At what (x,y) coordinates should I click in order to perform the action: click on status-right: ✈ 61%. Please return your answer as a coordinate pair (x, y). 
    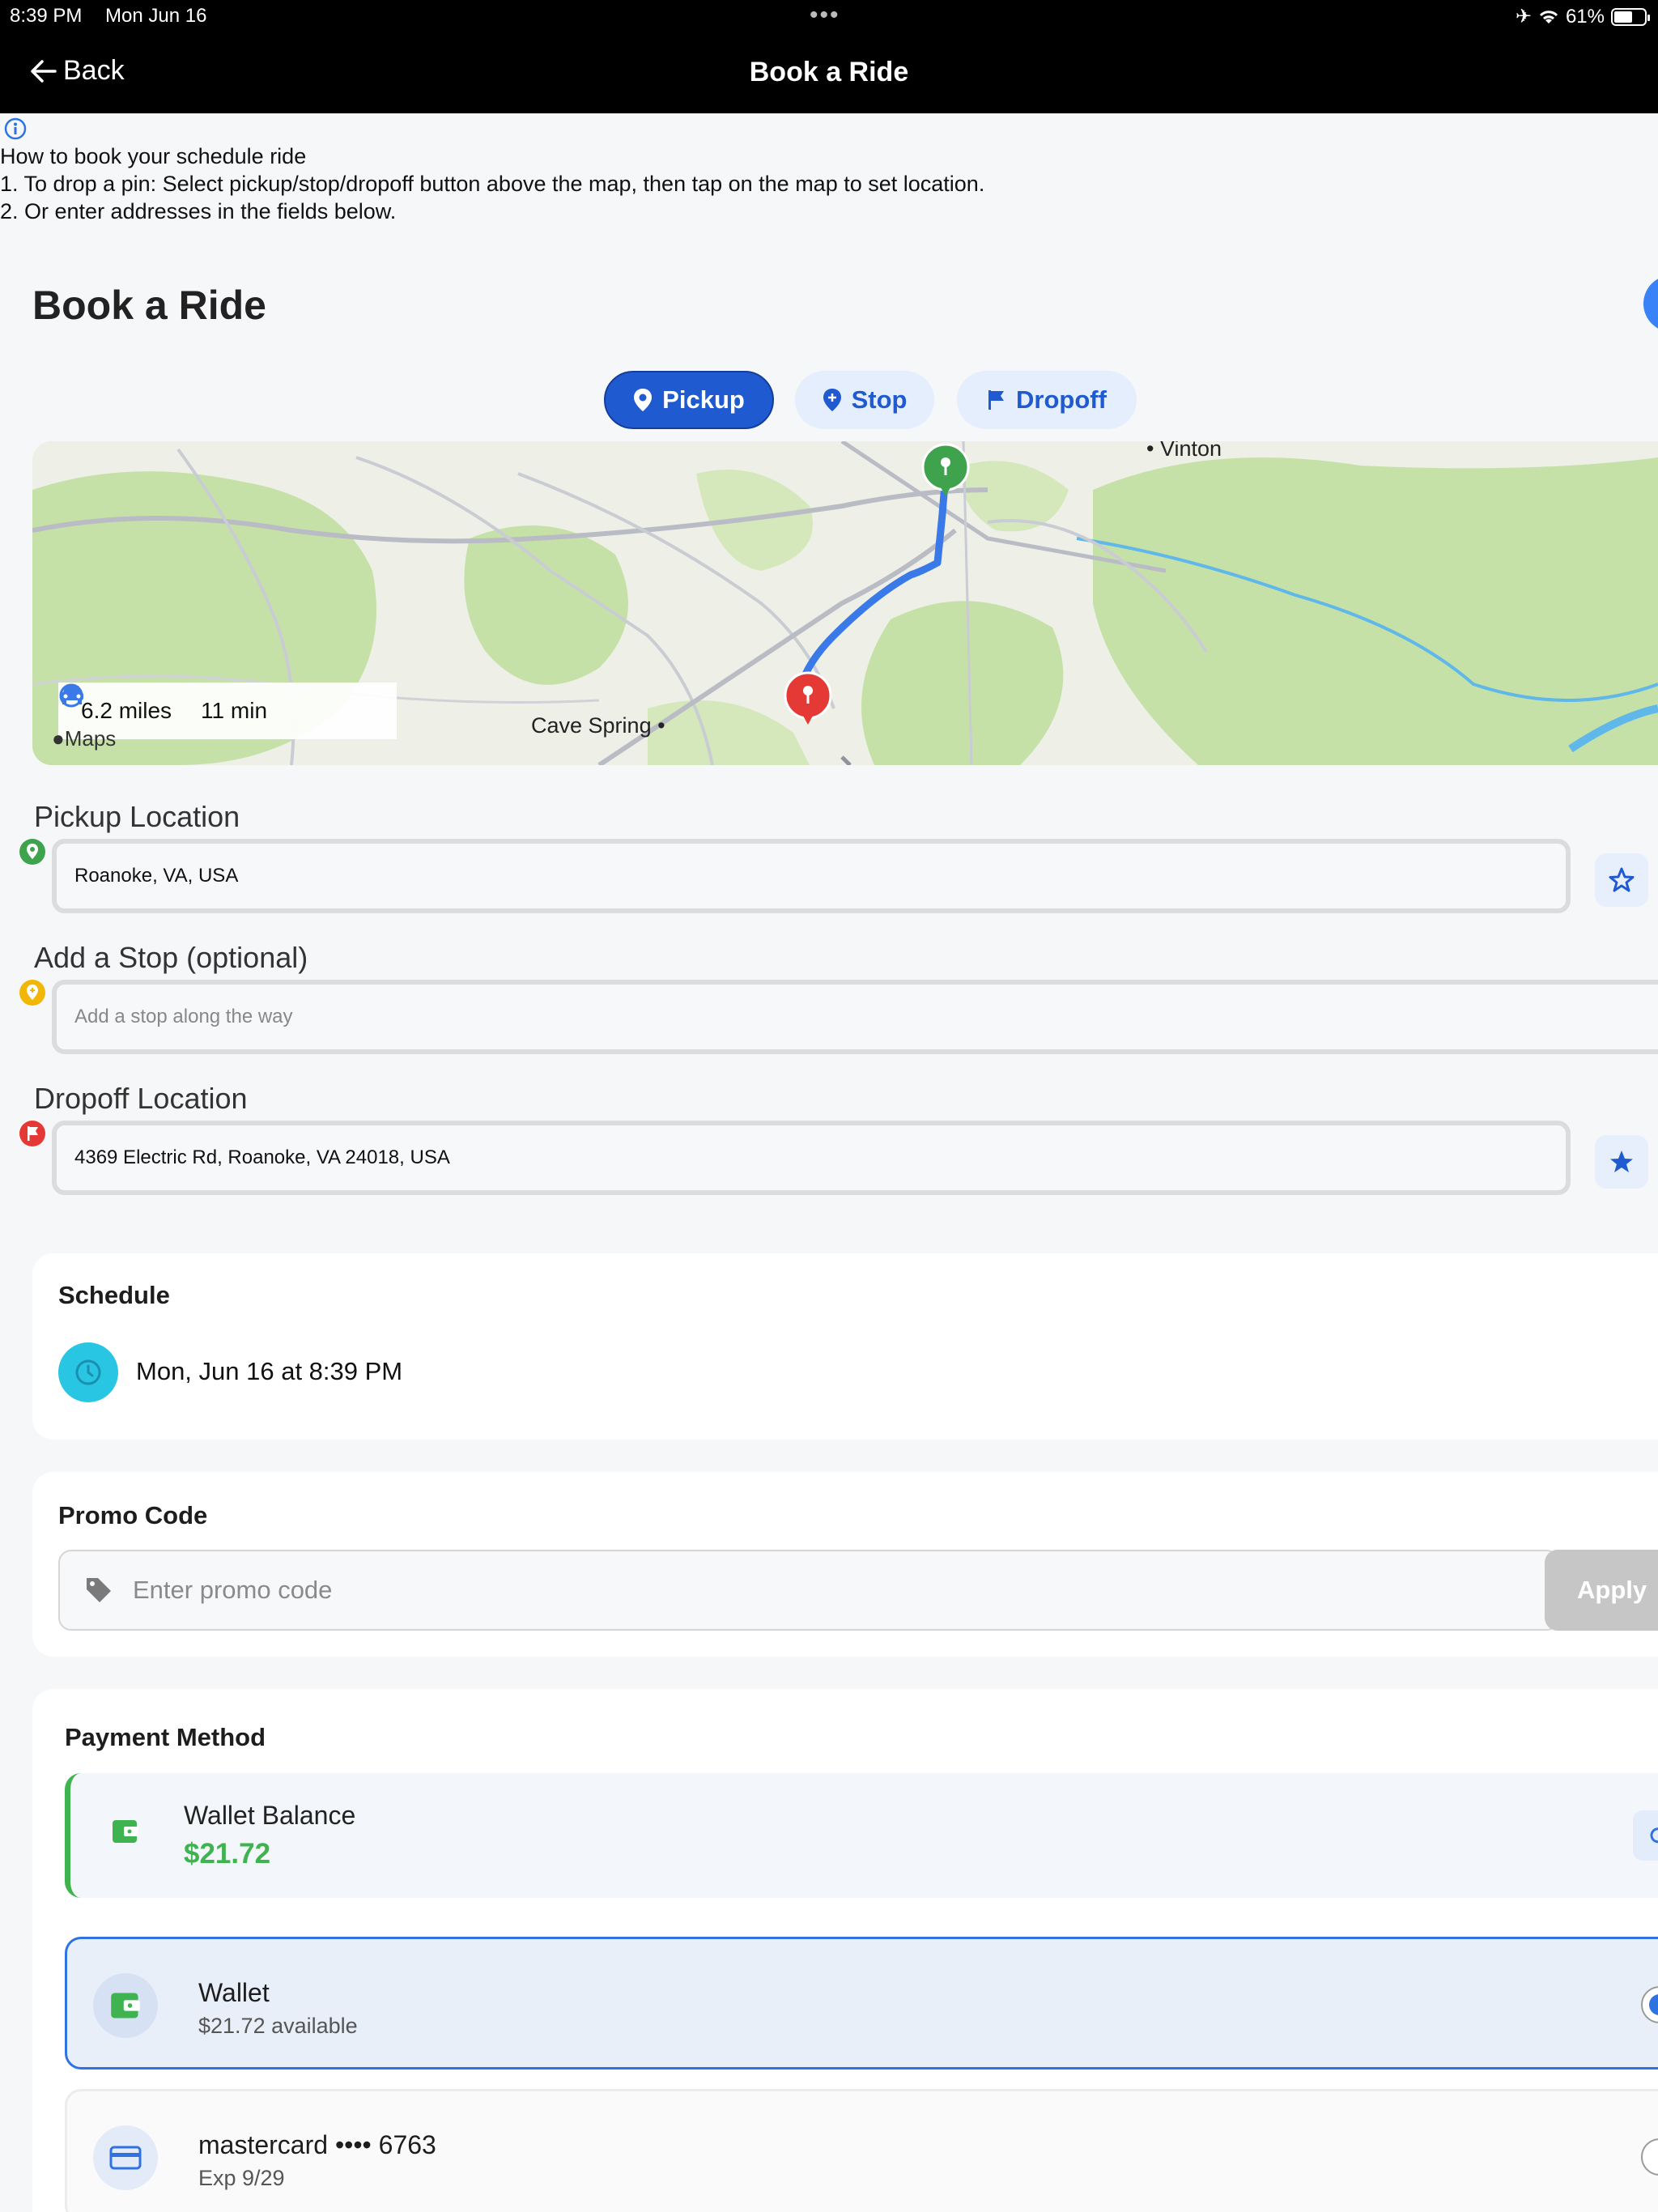
    Looking at the image, I should click on (1582, 16).